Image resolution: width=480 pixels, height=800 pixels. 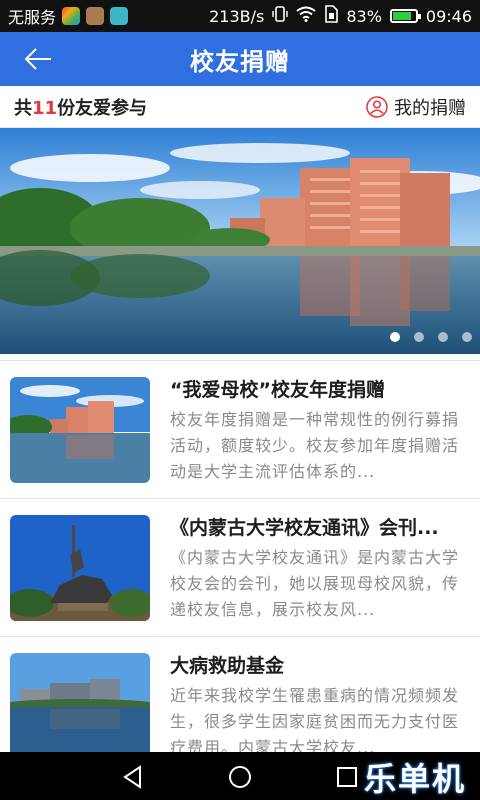 I want to click on nav-home-button, so click(x=240, y=777).